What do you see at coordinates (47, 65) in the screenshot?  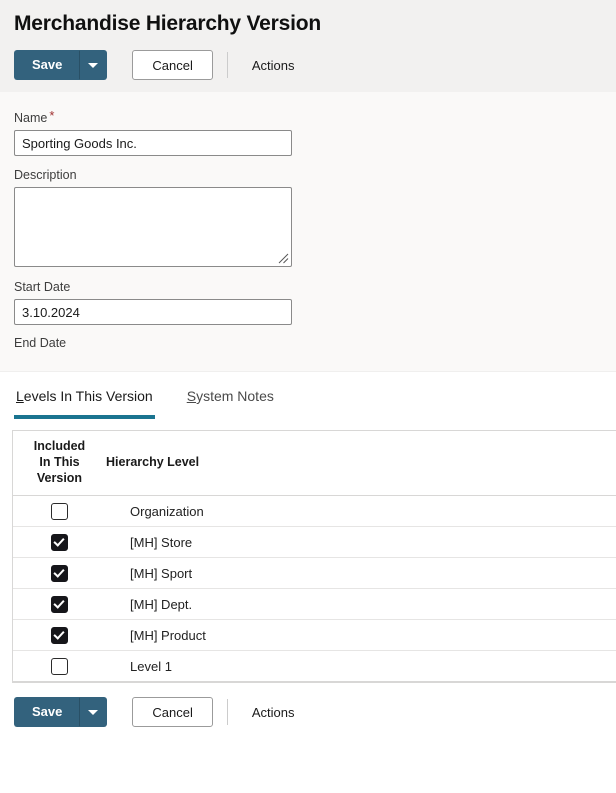 I see `save-button: Save` at bounding box center [47, 65].